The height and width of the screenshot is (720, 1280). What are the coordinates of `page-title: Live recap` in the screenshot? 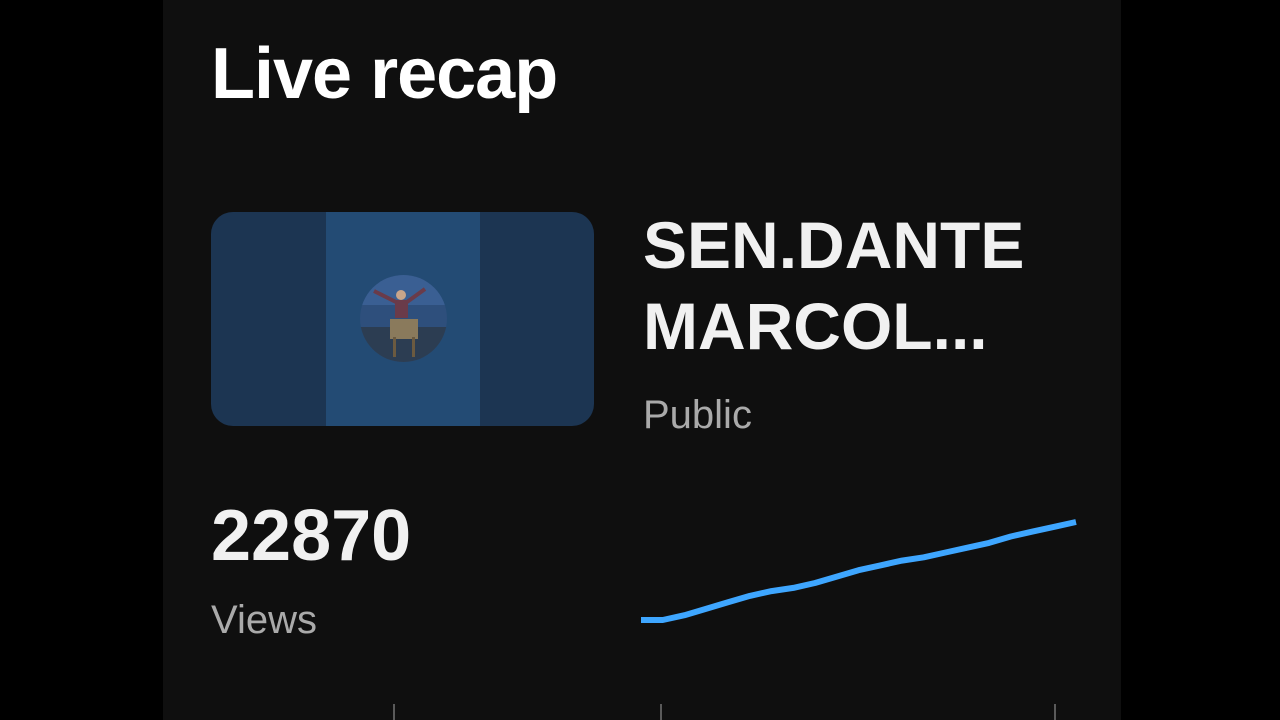 It's located at (384, 74).